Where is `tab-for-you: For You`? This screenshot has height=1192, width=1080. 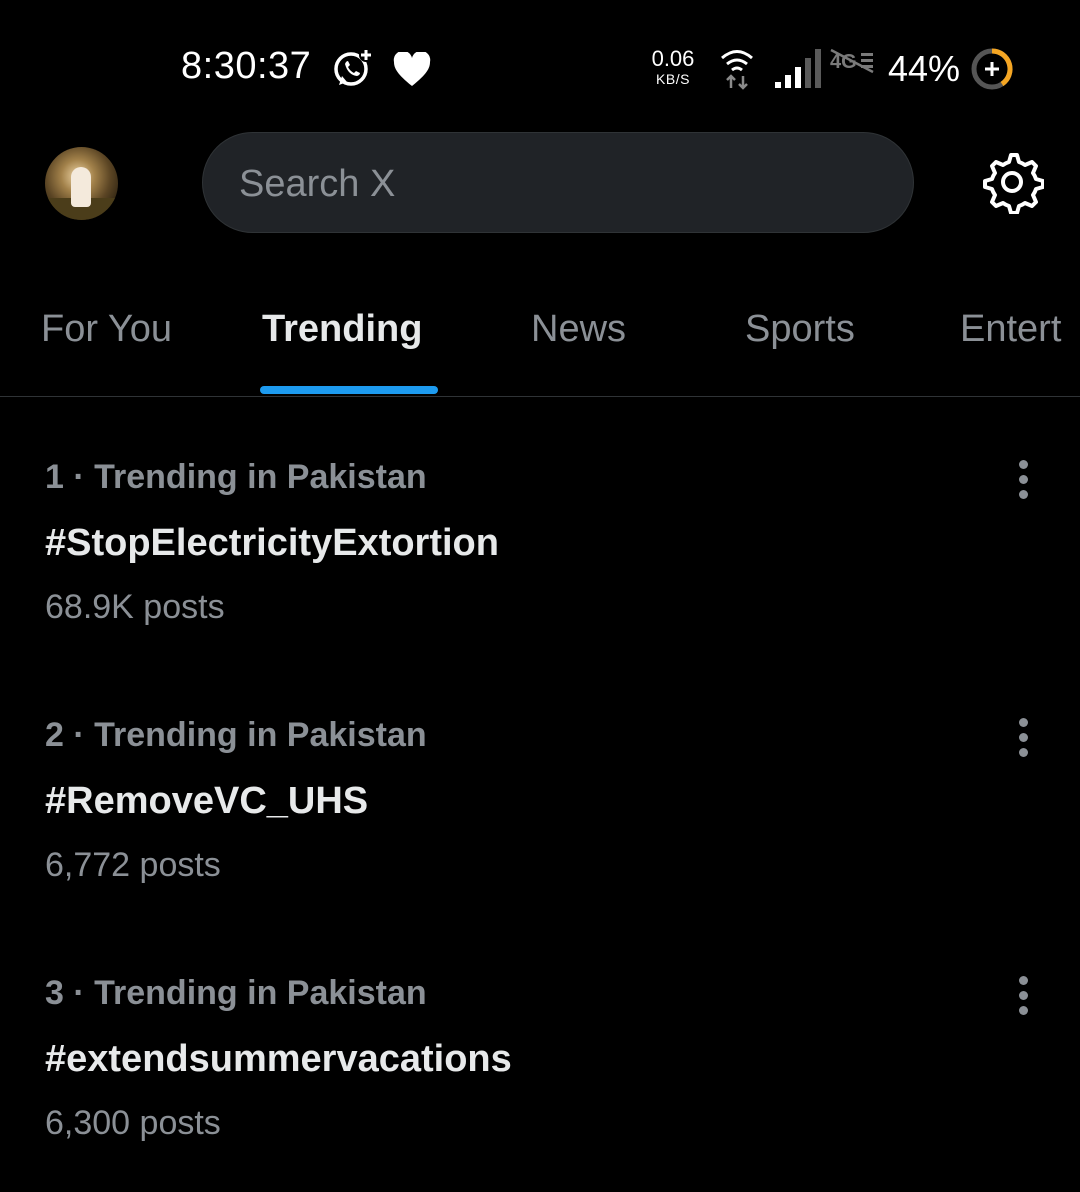 tab-for-you: For You is located at coordinates (106, 329).